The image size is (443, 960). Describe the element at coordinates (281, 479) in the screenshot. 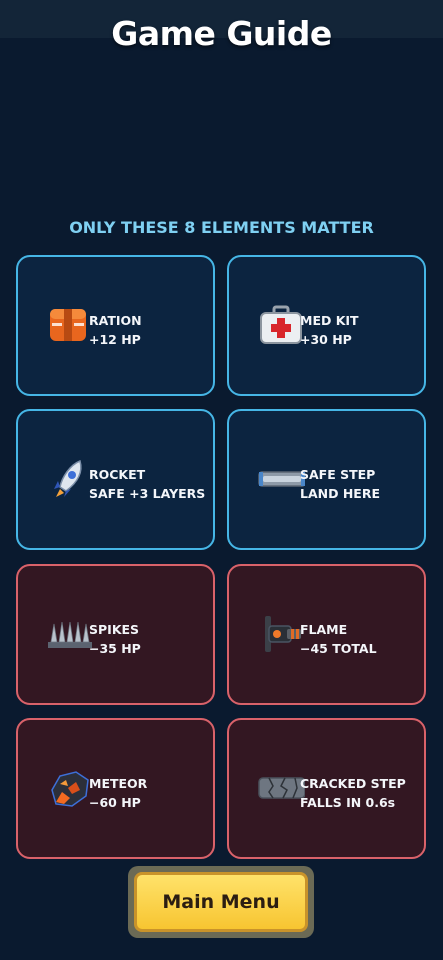

I see `safe-step-icon` at that location.